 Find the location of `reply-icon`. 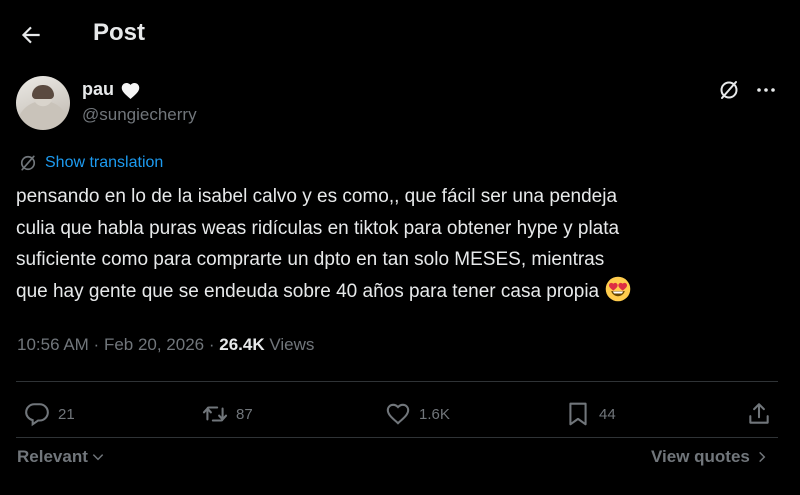

reply-icon is located at coordinates (37, 415).